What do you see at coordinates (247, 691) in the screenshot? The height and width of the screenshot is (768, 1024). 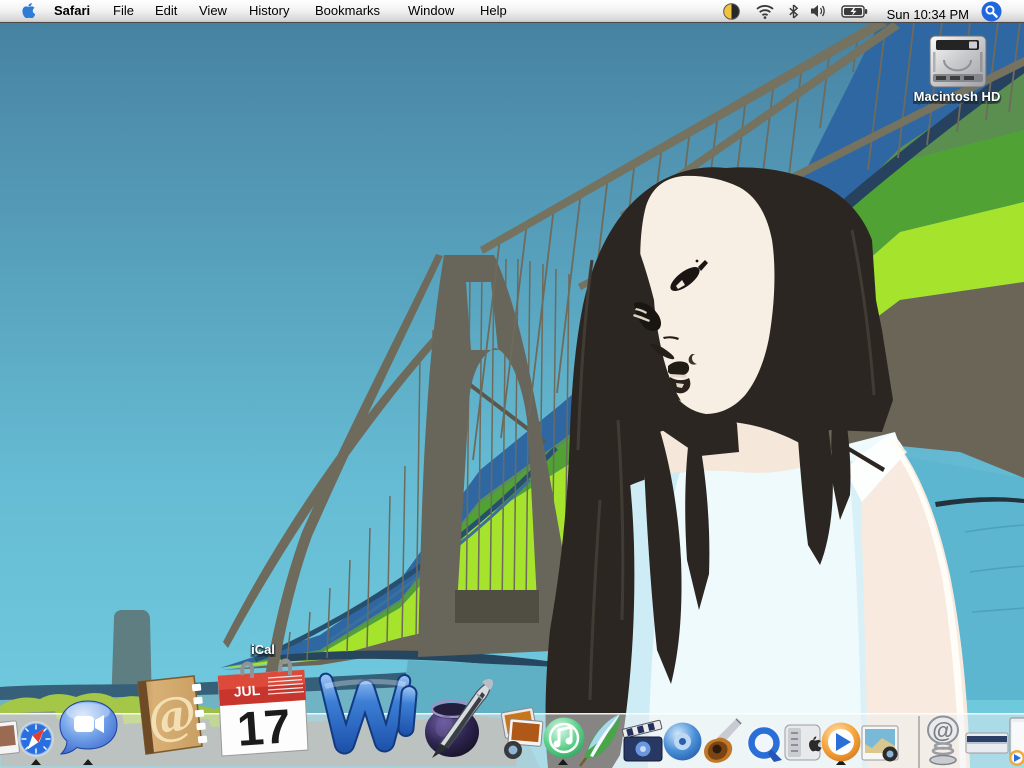 I see `svg-text: JUL` at bounding box center [247, 691].